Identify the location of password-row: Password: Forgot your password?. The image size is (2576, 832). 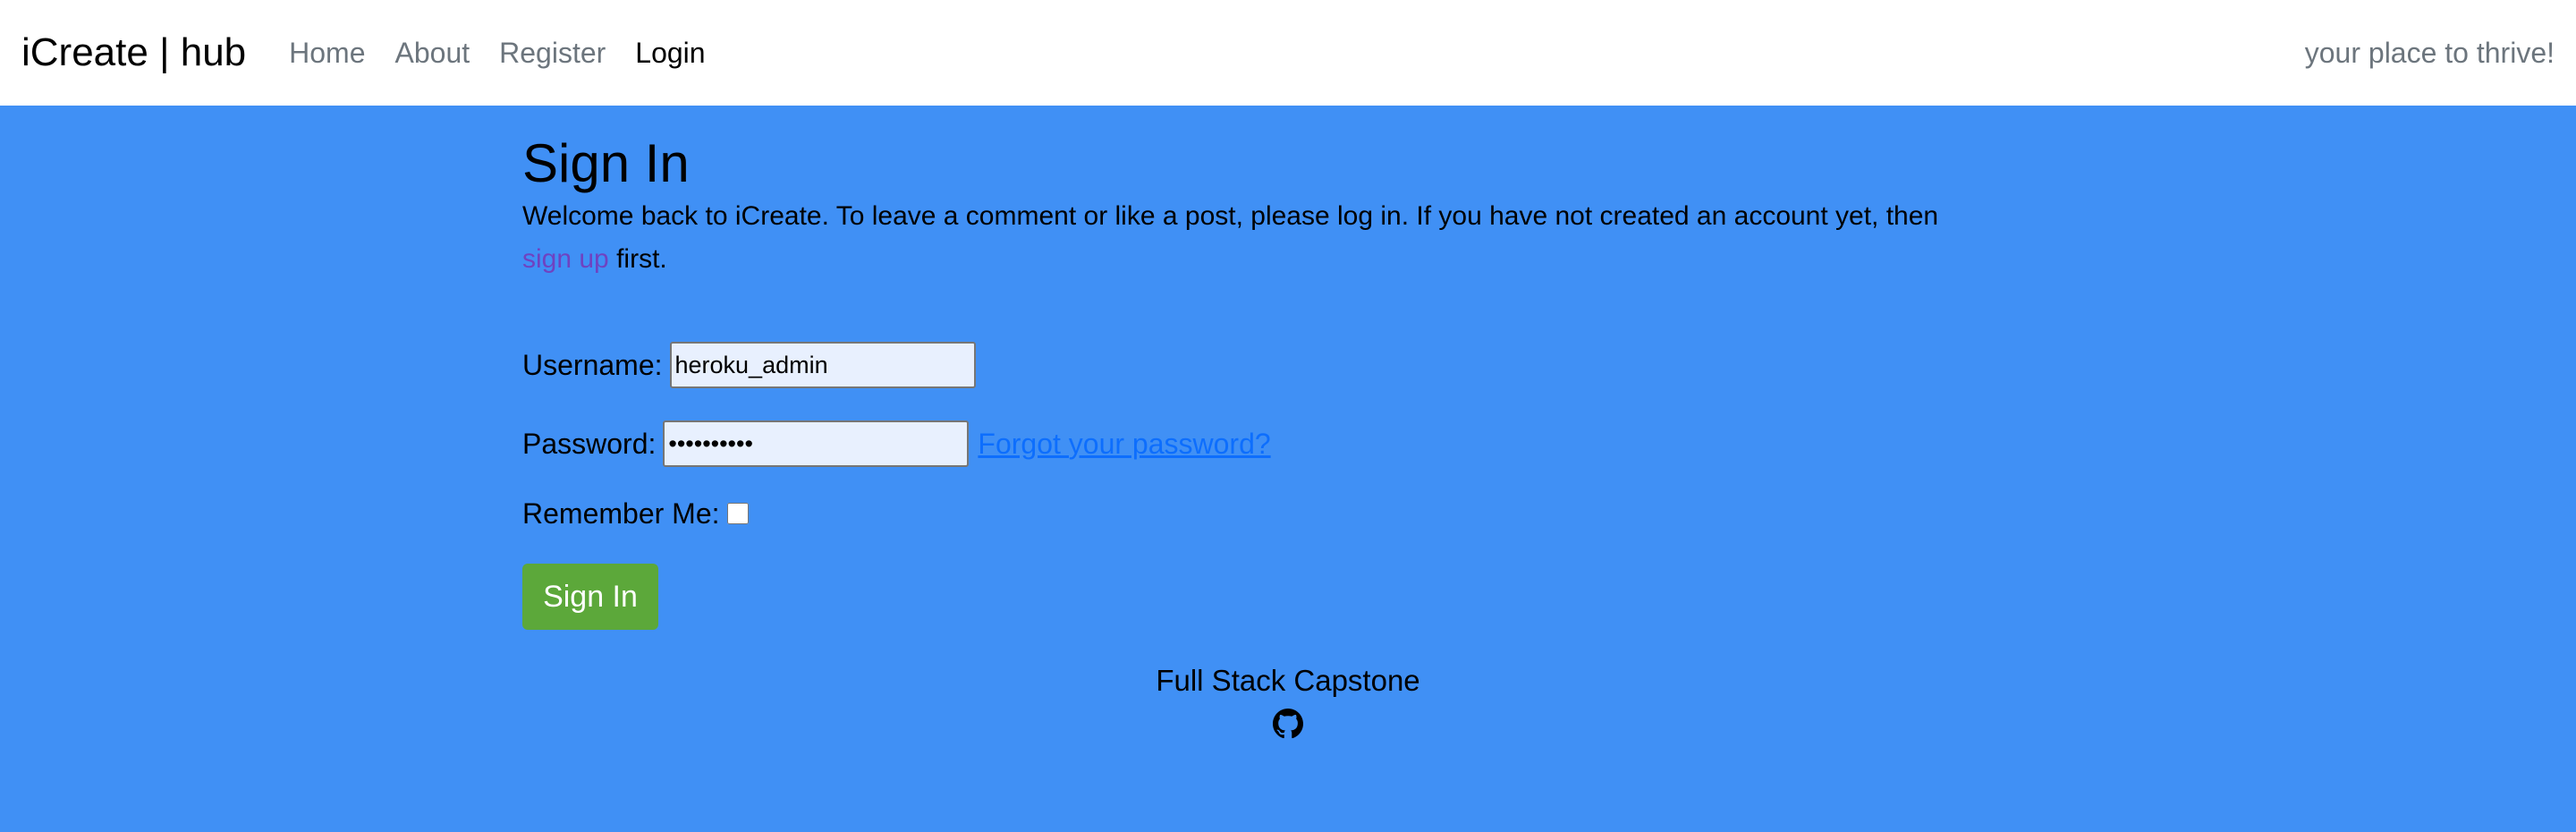
(1291, 444).